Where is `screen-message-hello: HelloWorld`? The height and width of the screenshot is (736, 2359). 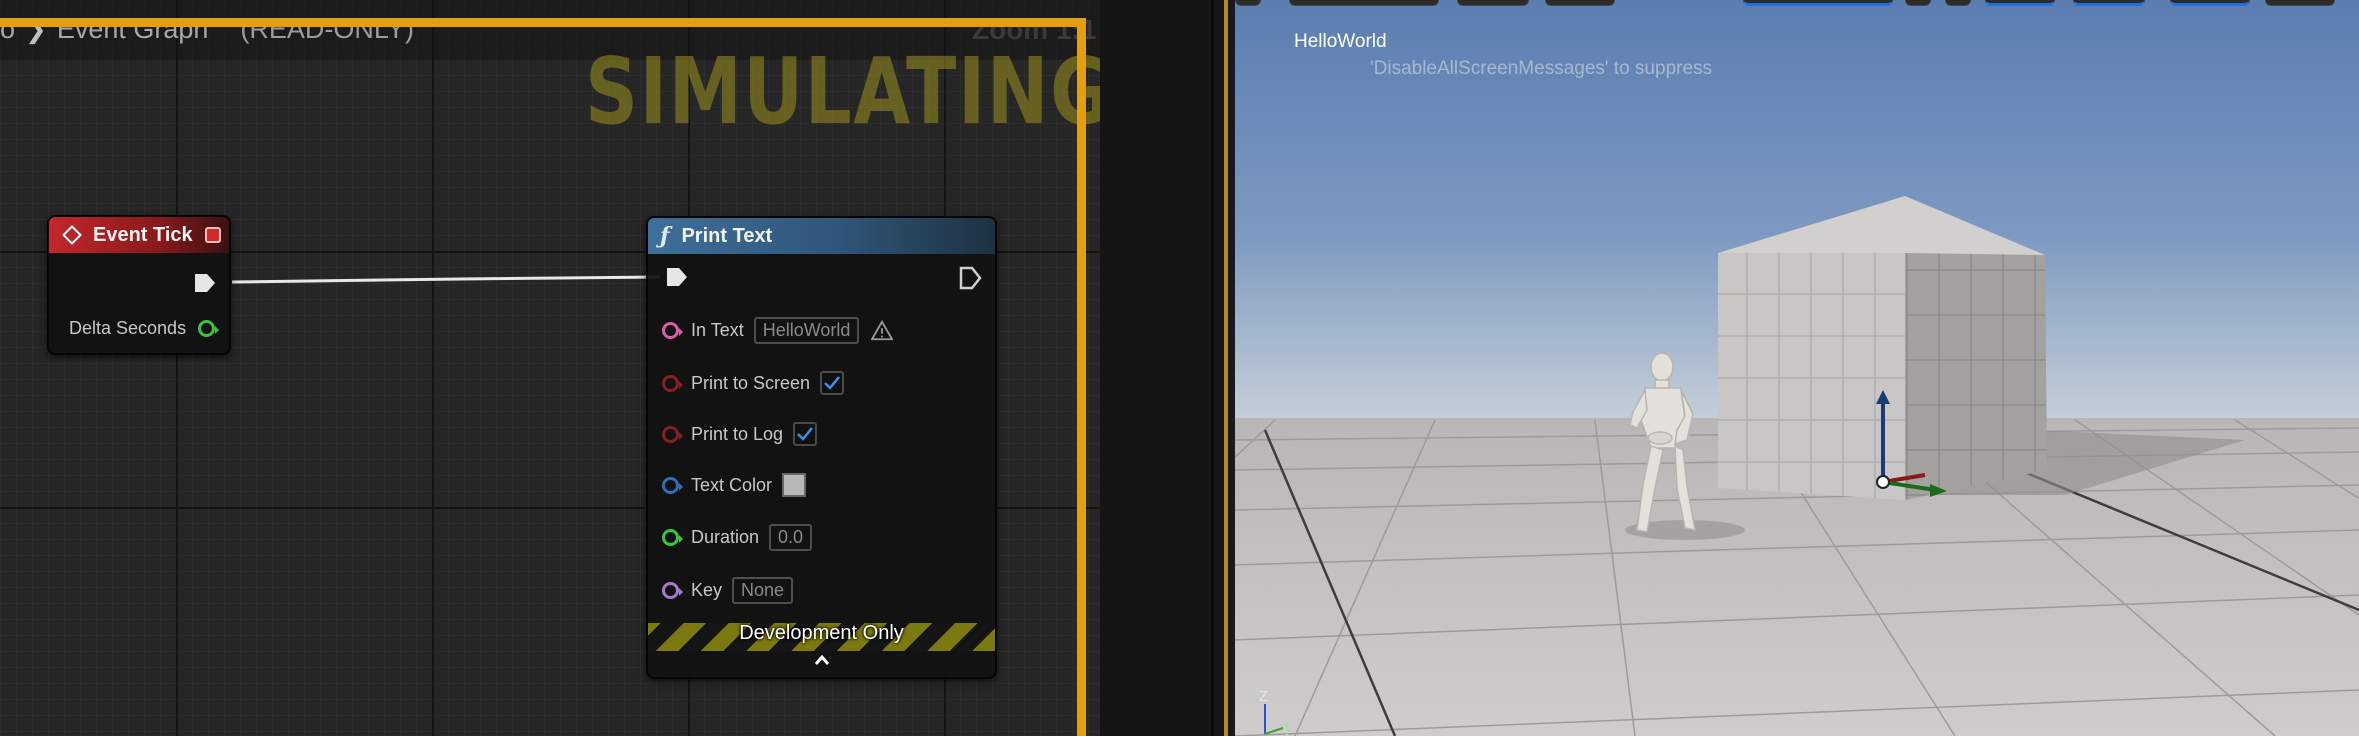 screen-message-hello: HelloWorld is located at coordinates (1340, 41).